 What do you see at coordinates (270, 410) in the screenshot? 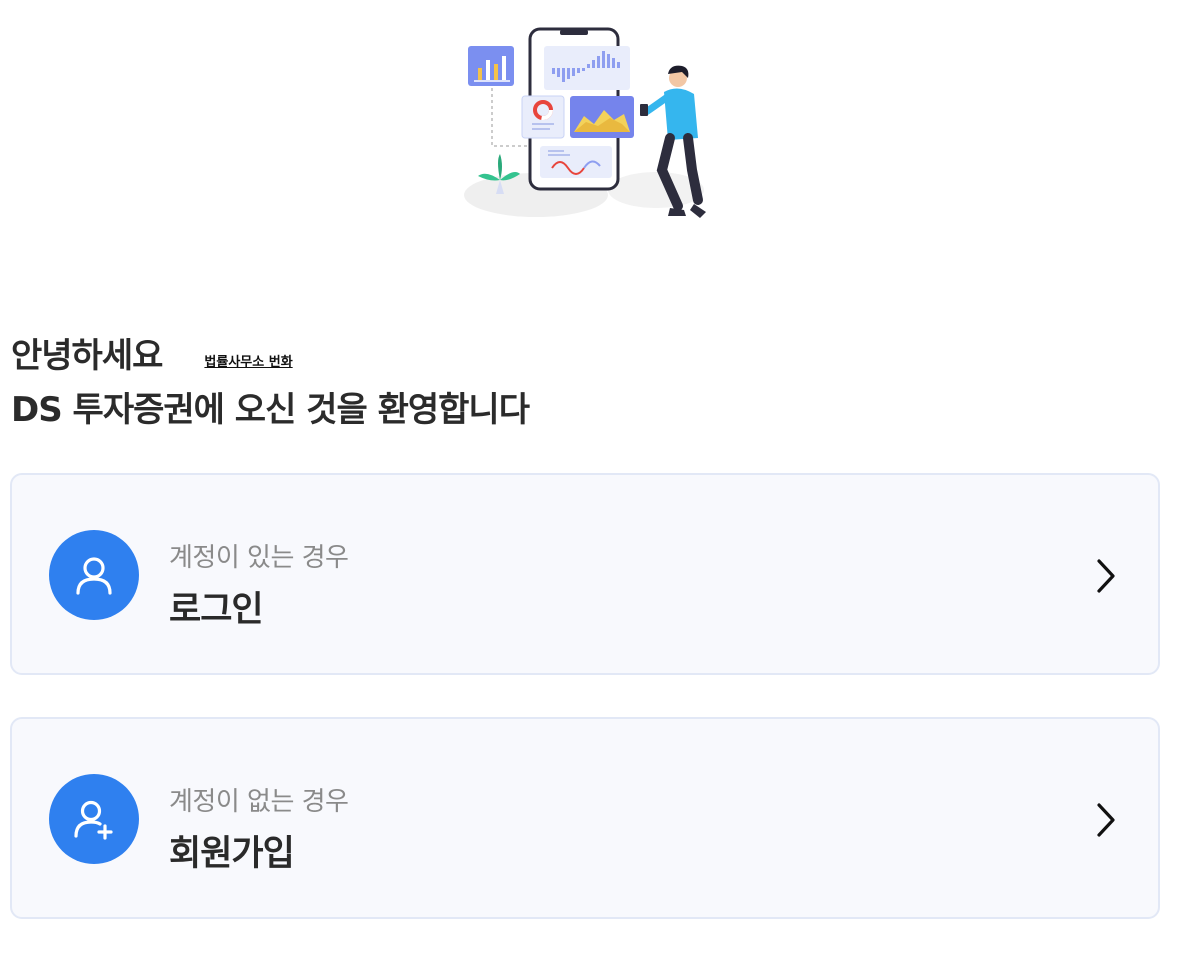
I see `welcome-title: DS 투자증권에 오신 것을 환영합니다` at bounding box center [270, 410].